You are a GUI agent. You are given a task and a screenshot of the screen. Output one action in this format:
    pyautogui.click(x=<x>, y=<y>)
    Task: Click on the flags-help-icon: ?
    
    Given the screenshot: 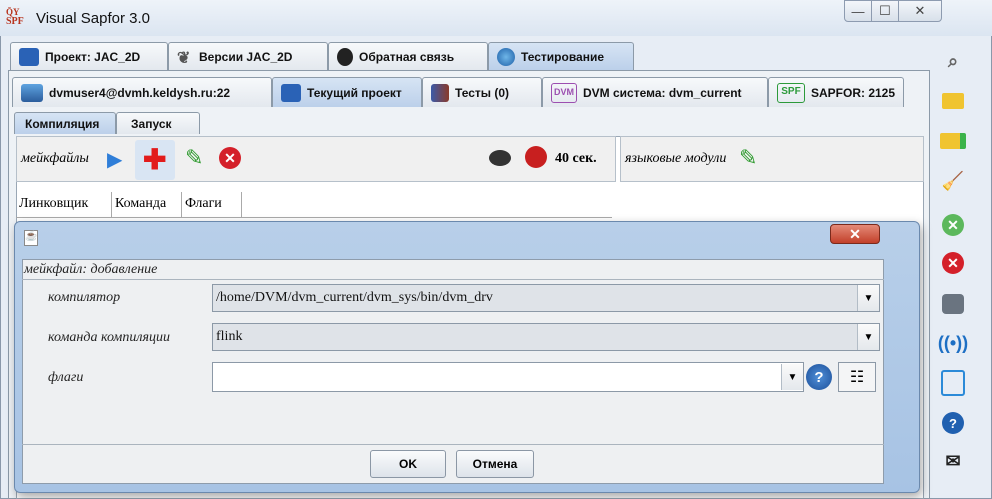 What is the action you would take?
    pyautogui.click(x=819, y=377)
    